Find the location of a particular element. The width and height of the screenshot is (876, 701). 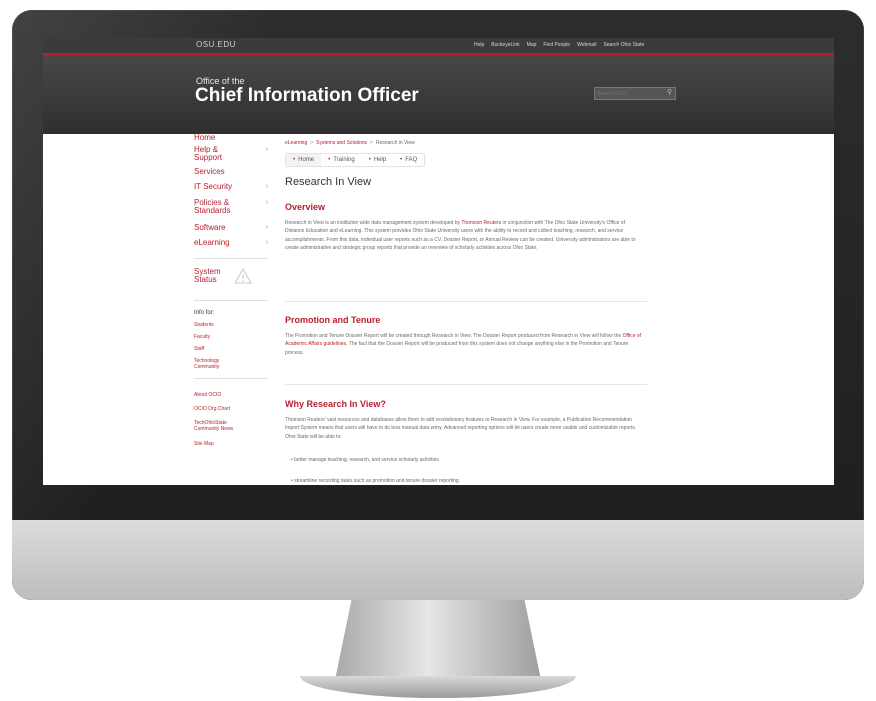

breadcrumb-current: Research in View is located at coordinates (395, 143).